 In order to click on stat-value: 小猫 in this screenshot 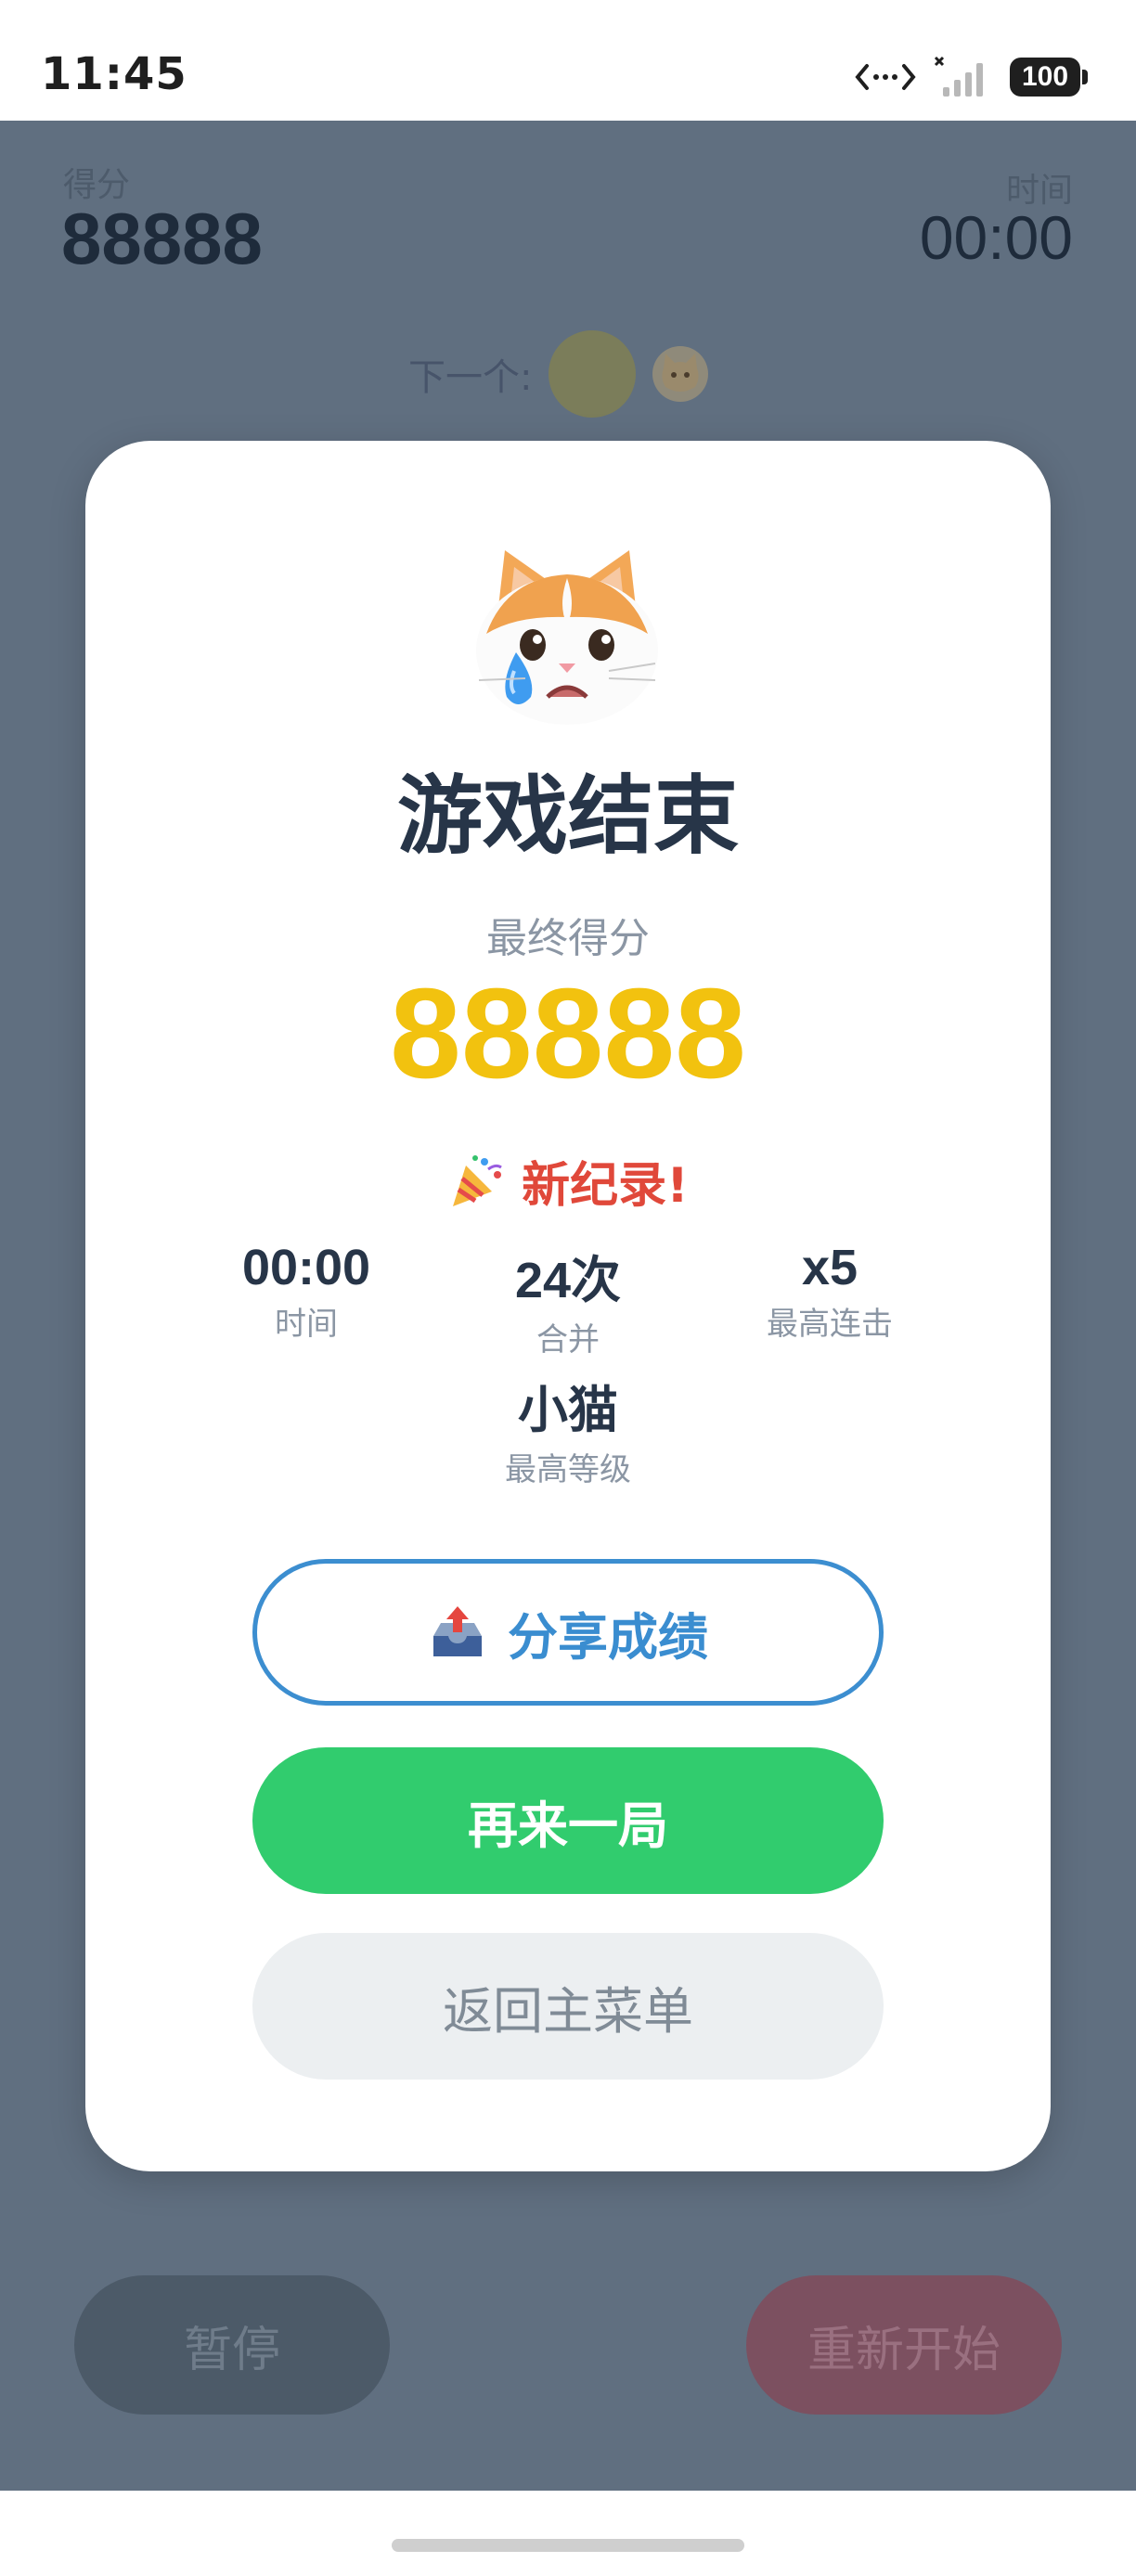, I will do `click(568, 1410)`.